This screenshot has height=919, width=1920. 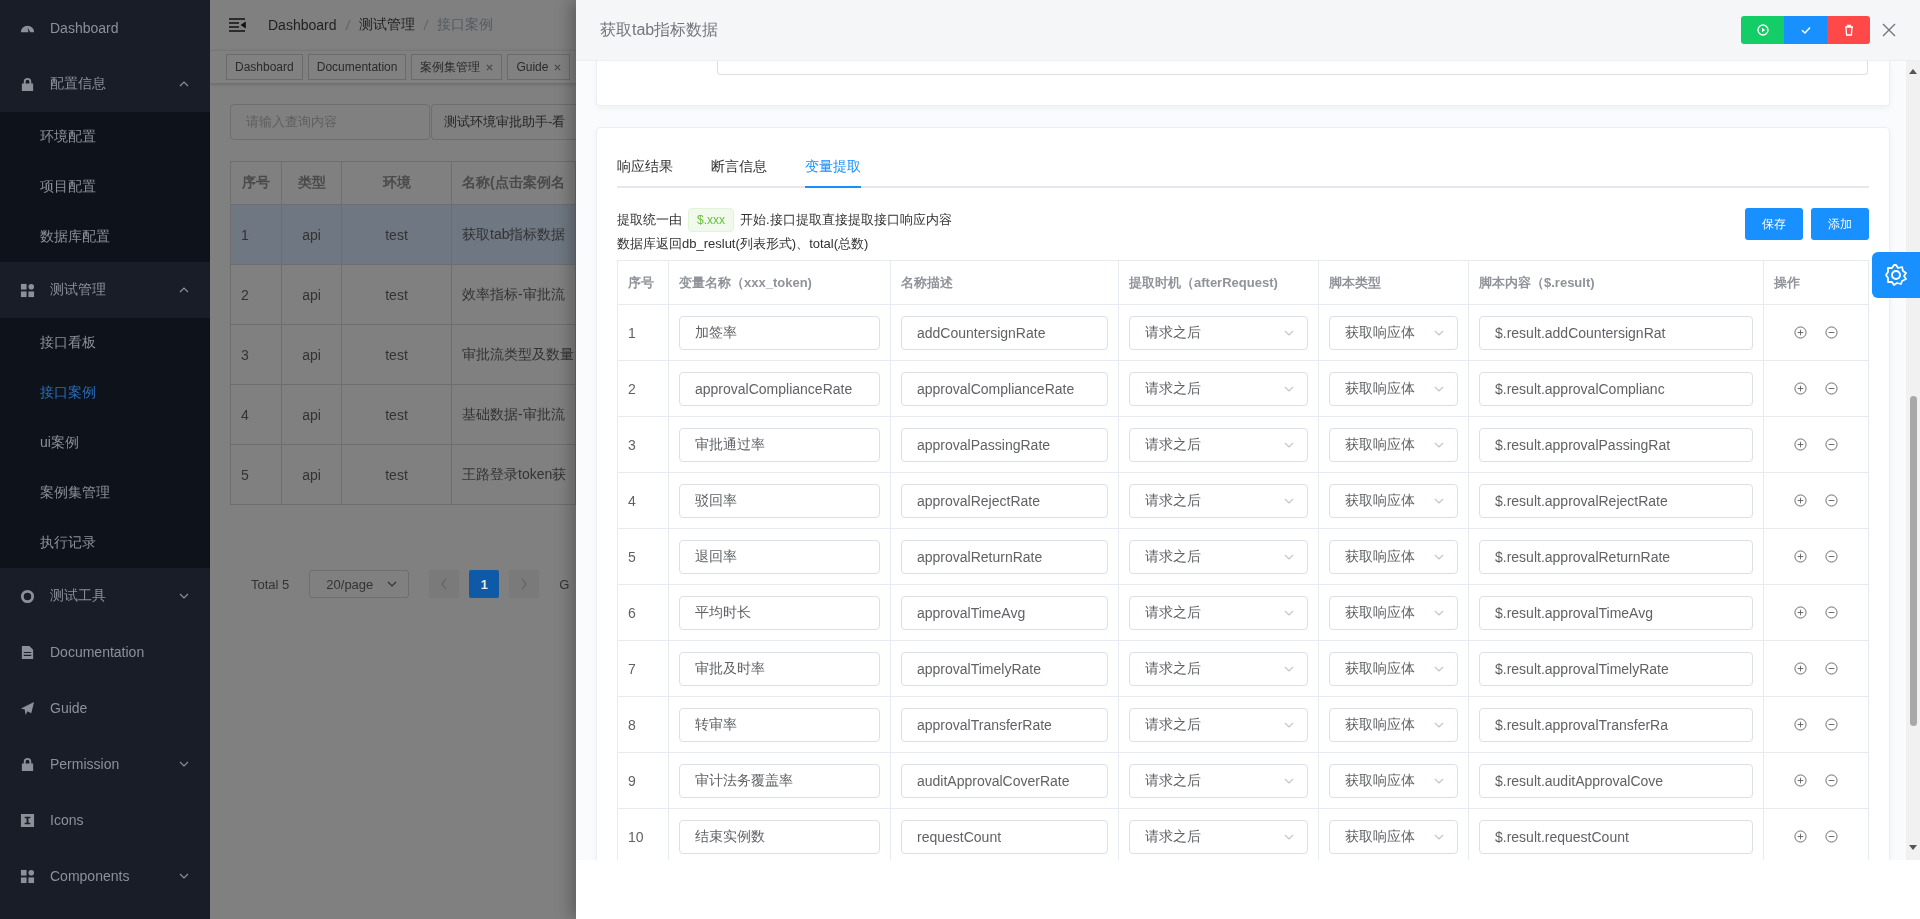 What do you see at coordinates (105, 28) in the screenshot?
I see `menu-item: Dashboard` at bounding box center [105, 28].